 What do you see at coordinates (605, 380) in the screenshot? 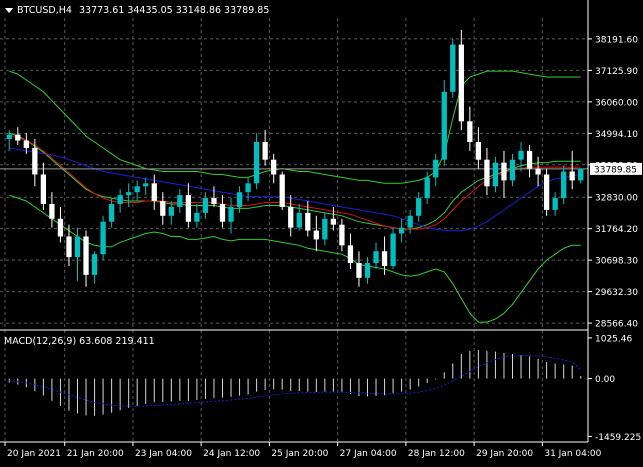
I see `macd-tick-label: 0.00` at bounding box center [605, 380].